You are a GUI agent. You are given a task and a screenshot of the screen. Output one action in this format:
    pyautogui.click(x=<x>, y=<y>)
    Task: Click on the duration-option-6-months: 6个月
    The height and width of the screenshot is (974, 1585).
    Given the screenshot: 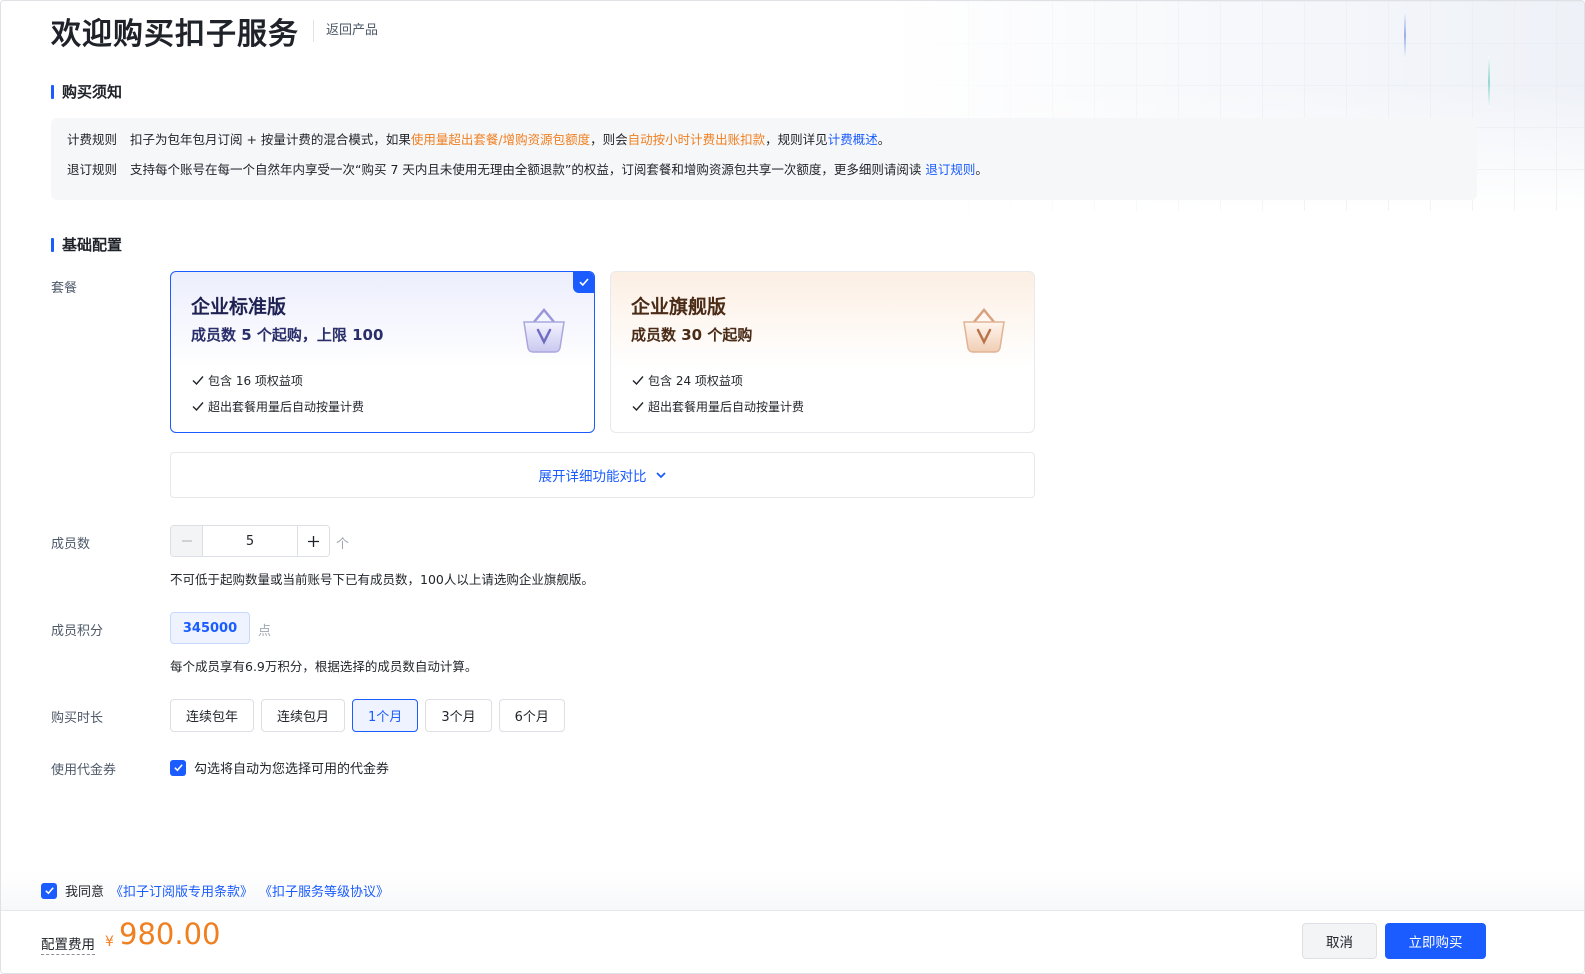 What is the action you would take?
    pyautogui.click(x=531, y=715)
    